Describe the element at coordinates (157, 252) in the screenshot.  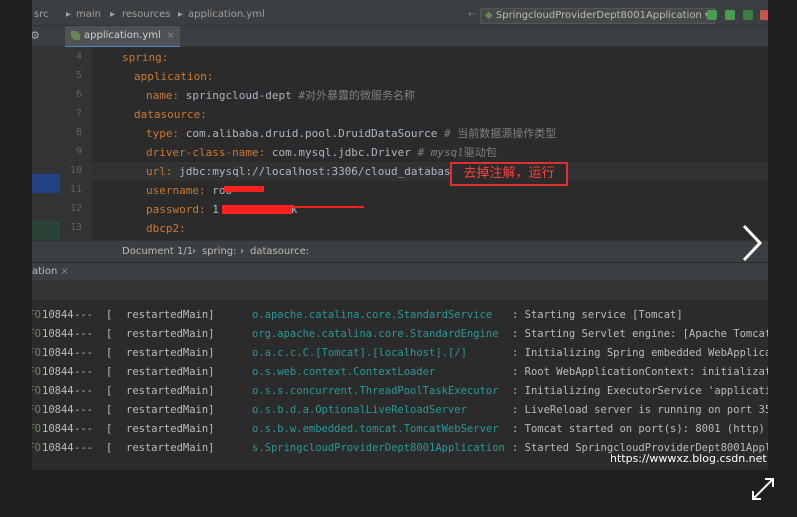
I see `breadcrumb-document: Document 1/1` at that location.